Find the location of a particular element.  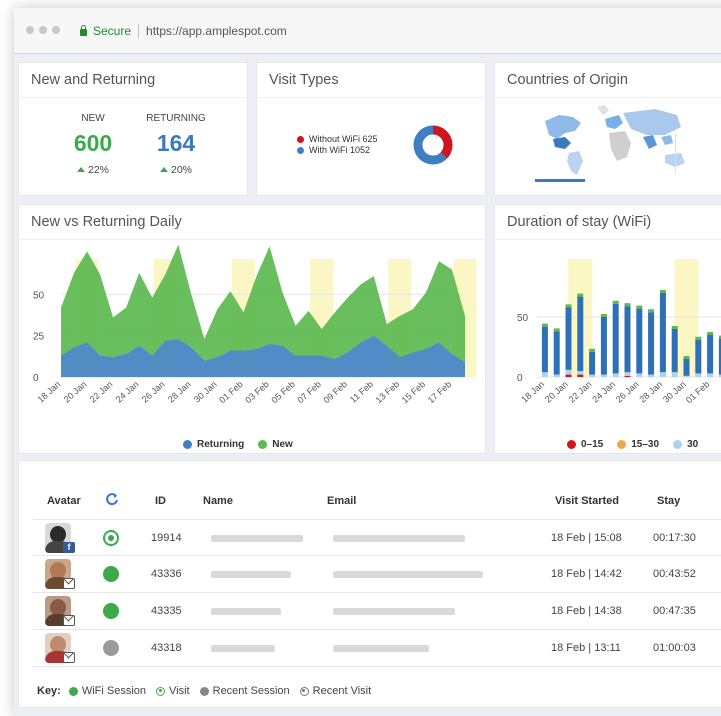

email-redacted is located at coordinates (399, 538).